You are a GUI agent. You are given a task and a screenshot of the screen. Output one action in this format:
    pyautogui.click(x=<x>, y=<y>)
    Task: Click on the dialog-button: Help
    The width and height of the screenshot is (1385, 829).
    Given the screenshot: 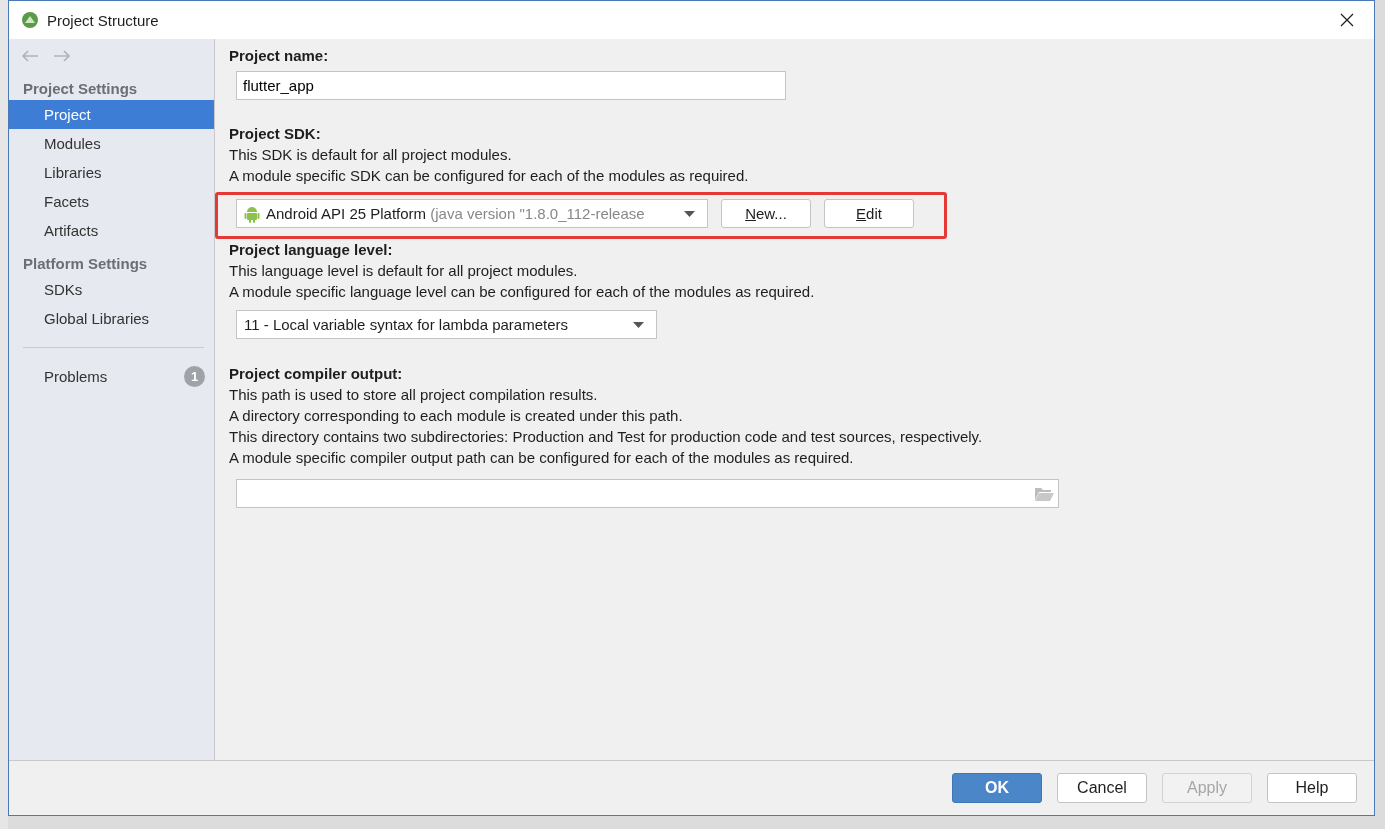 What is the action you would take?
    pyautogui.click(x=1312, y=788)
    